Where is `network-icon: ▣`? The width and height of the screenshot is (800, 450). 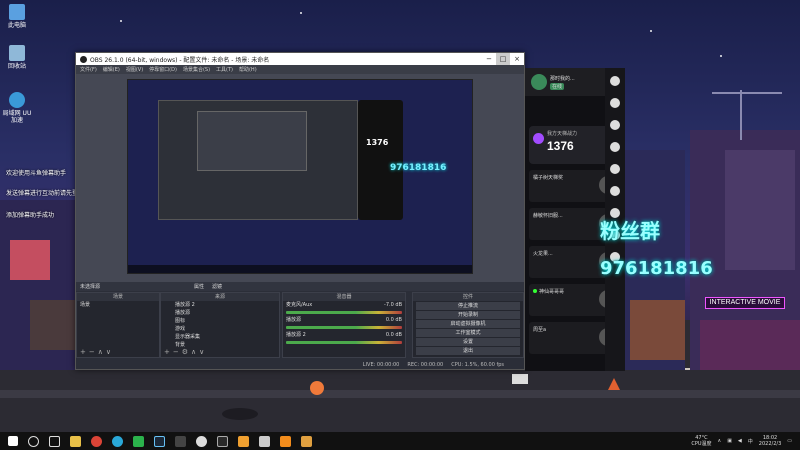 network-icon: ▣ is located at coordinates (729, 441).